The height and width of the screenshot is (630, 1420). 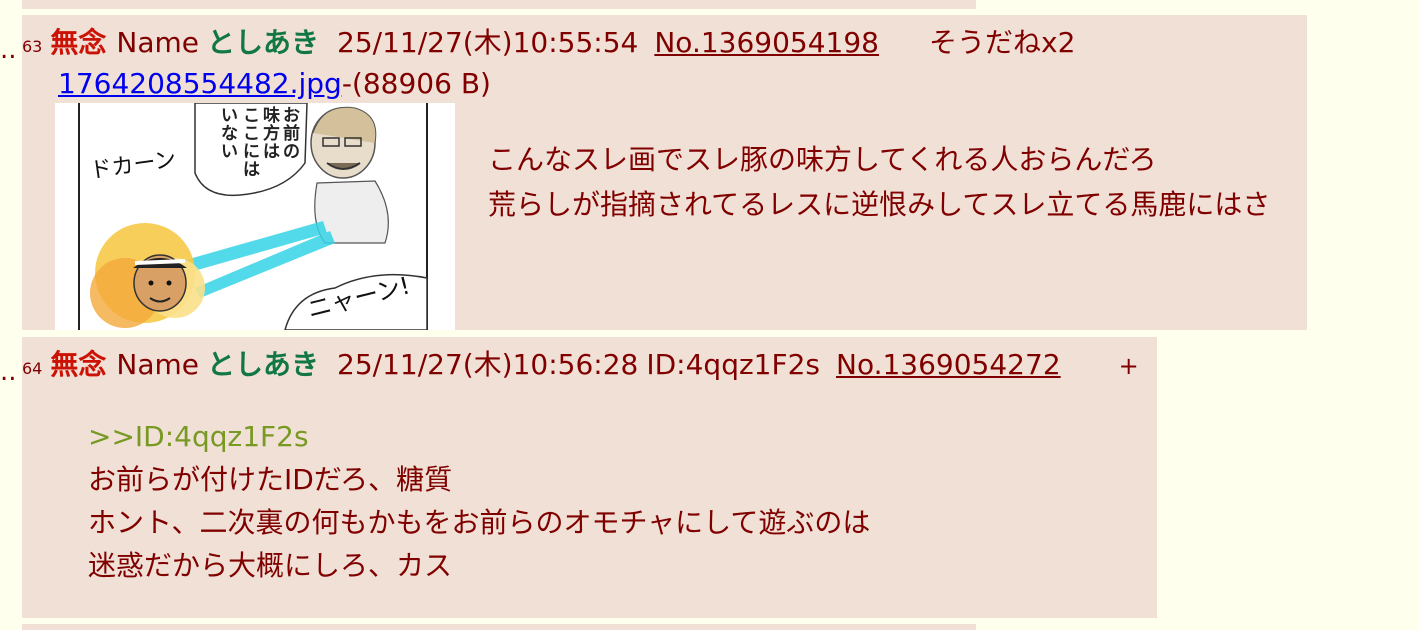 I want to click on svg-text: 前, so click(x=291, y=133).